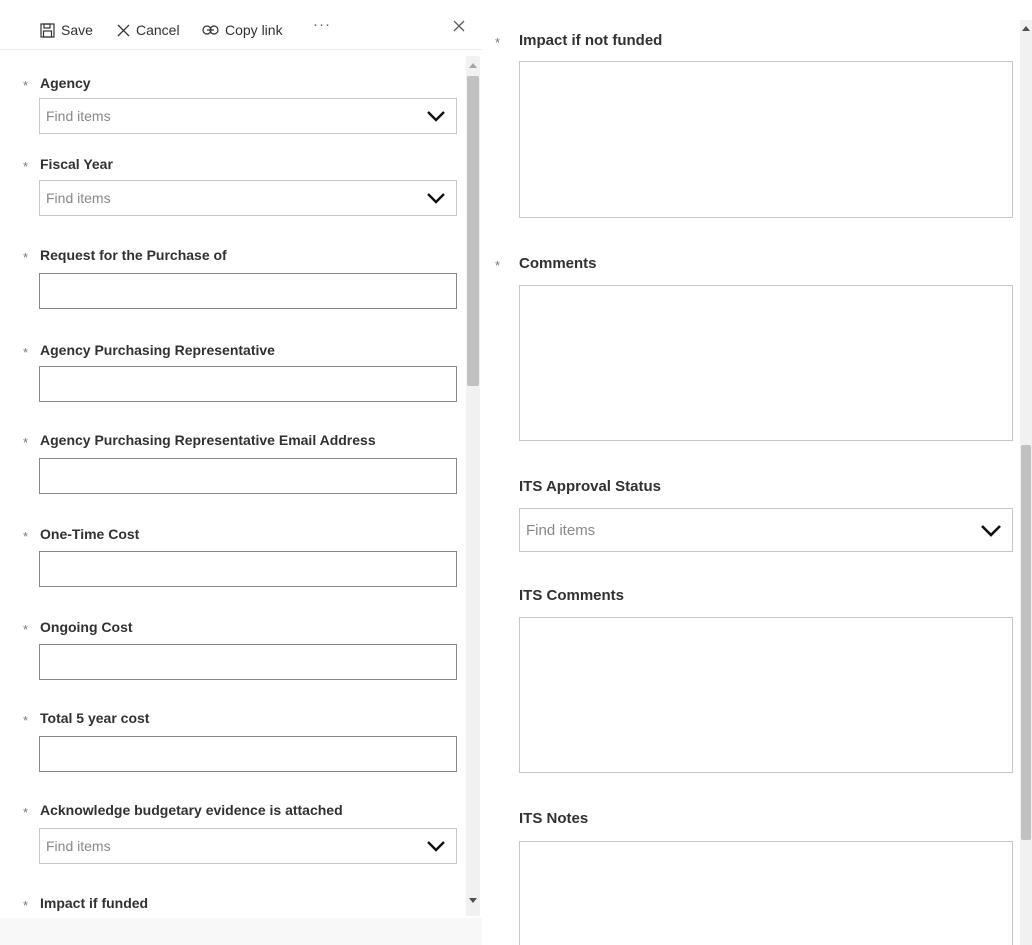  I want to click on cancel-button: Cancel, so click(148, 30).